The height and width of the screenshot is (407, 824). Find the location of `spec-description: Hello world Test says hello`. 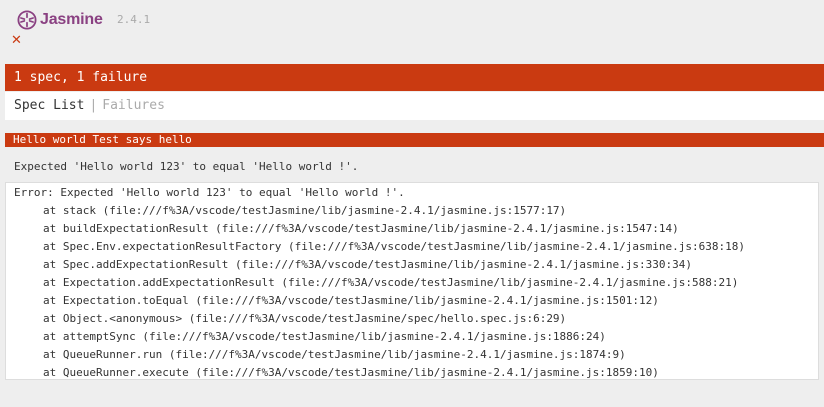

spec-description: Hello world Test says hello is located at coordinates (102, 139).